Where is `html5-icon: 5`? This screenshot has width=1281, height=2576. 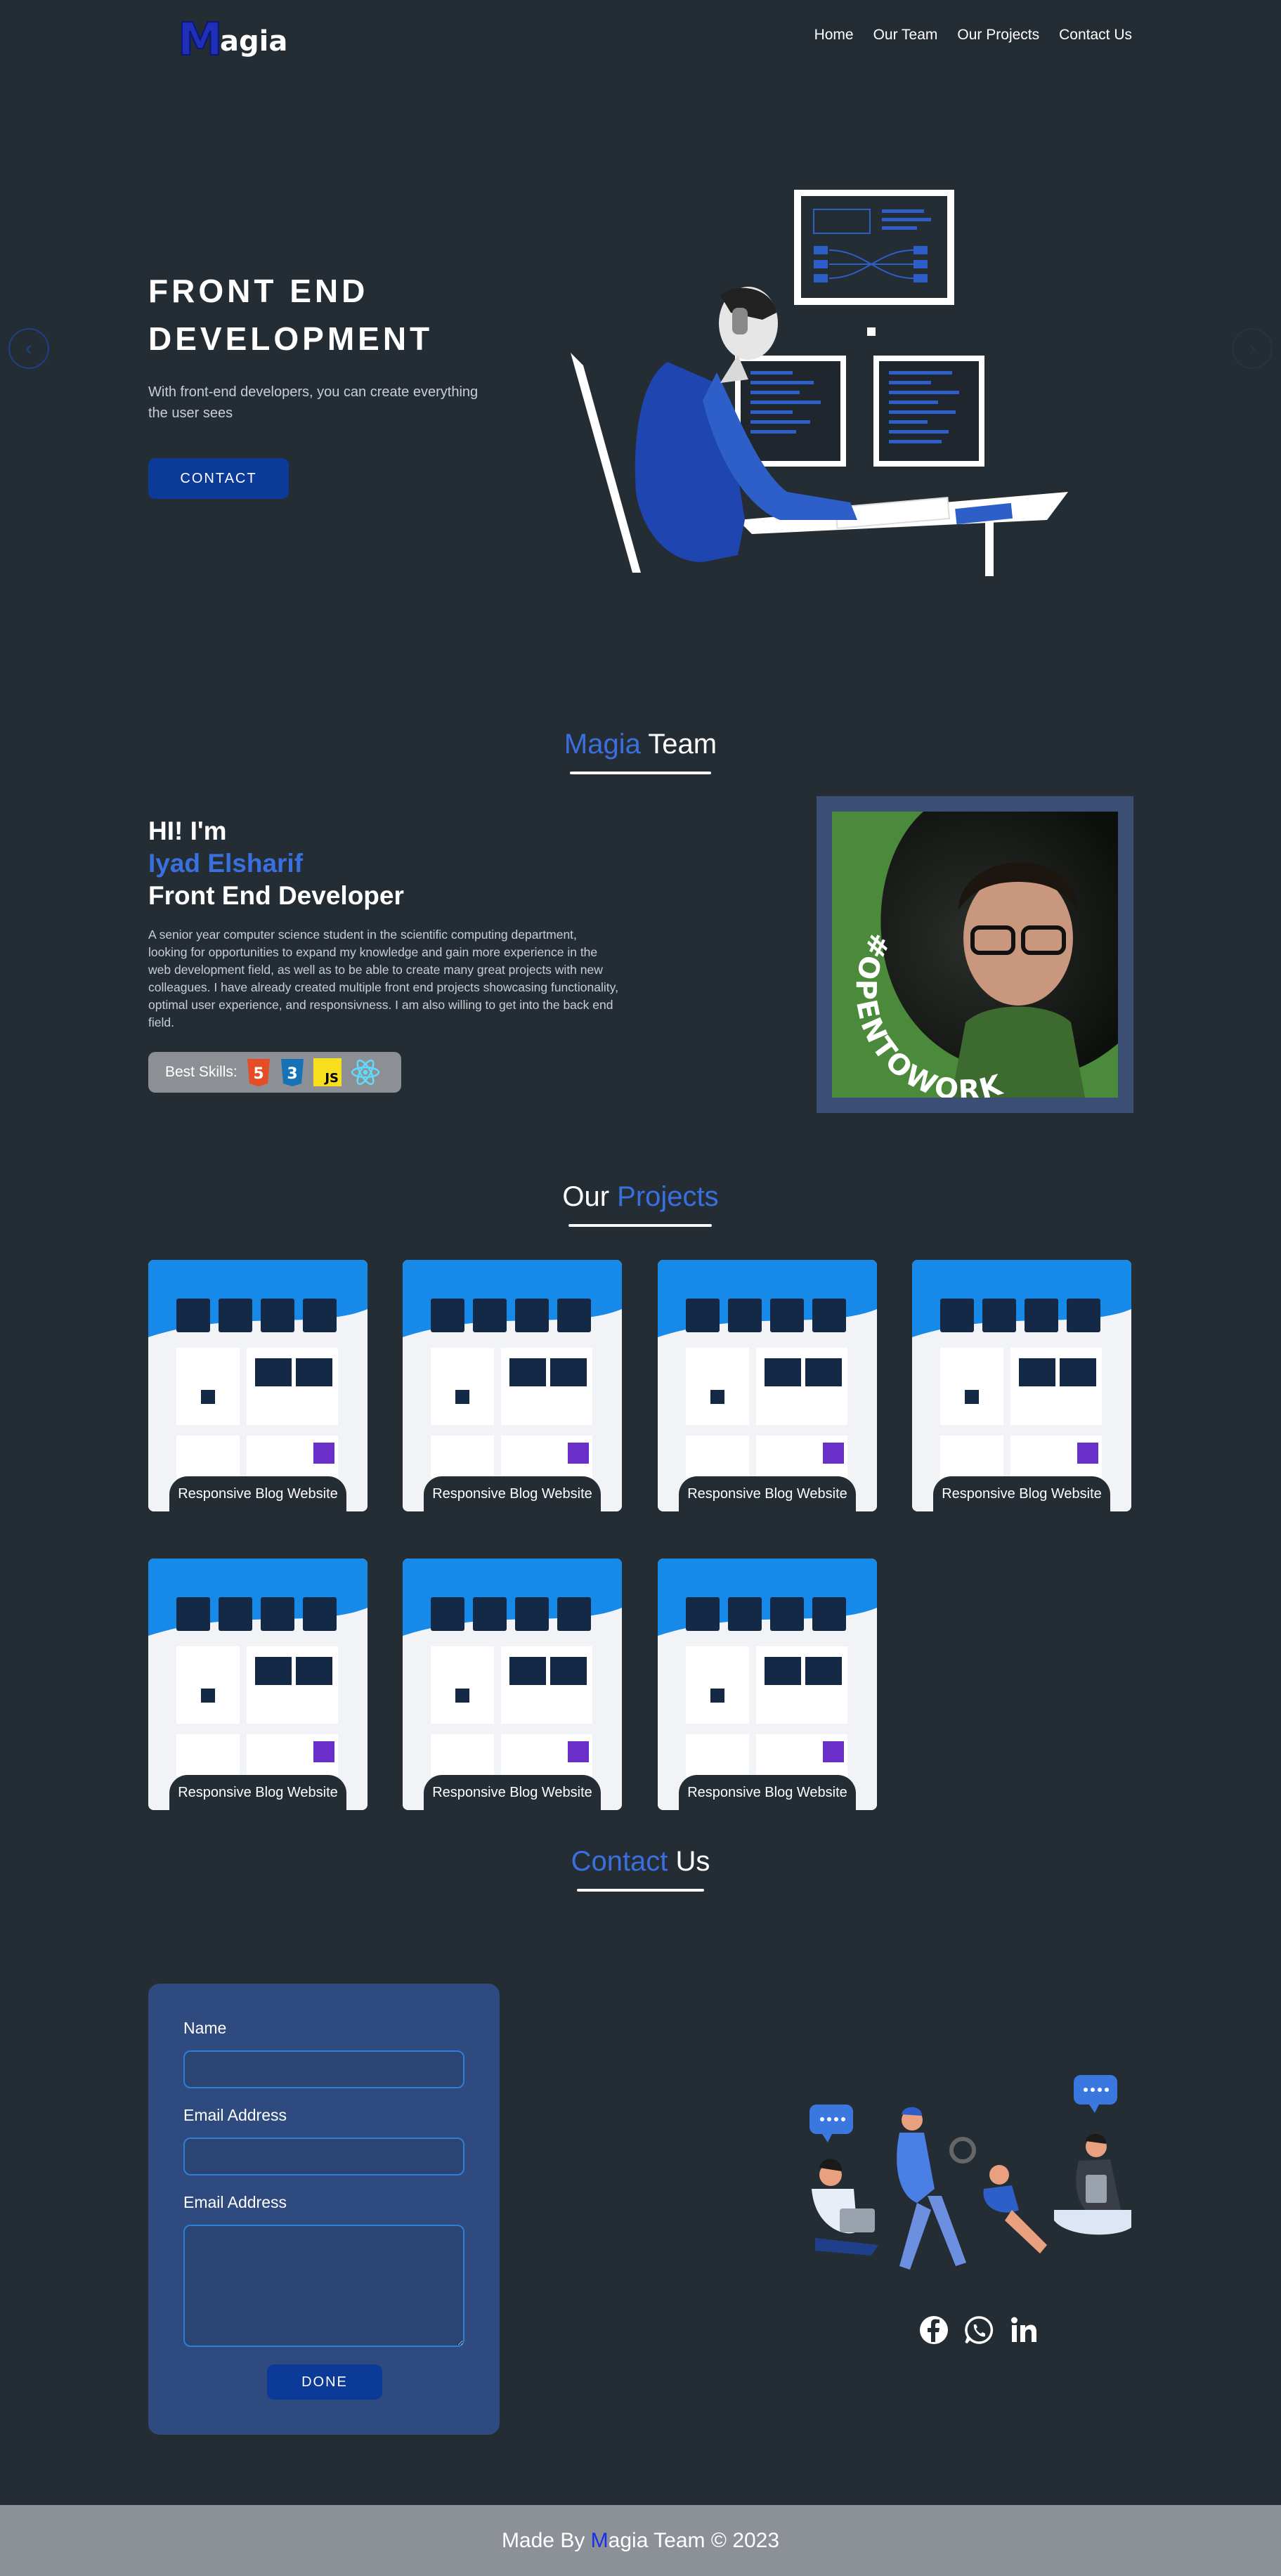 html5-icon: 5 is located at coordinates (258, 1072).